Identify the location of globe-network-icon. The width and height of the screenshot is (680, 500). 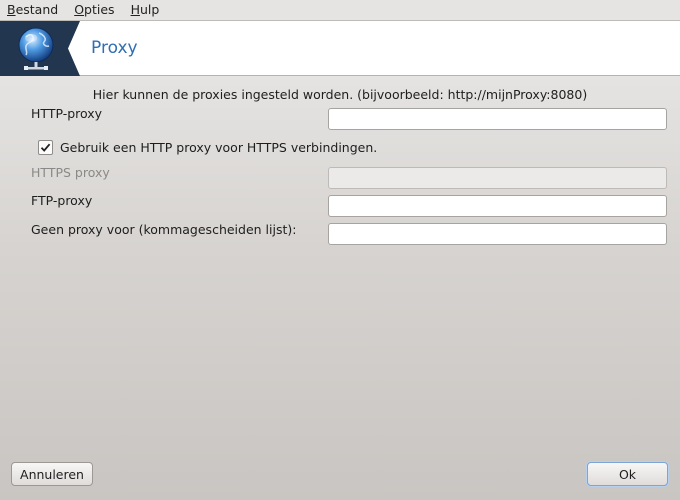
(36, 48).